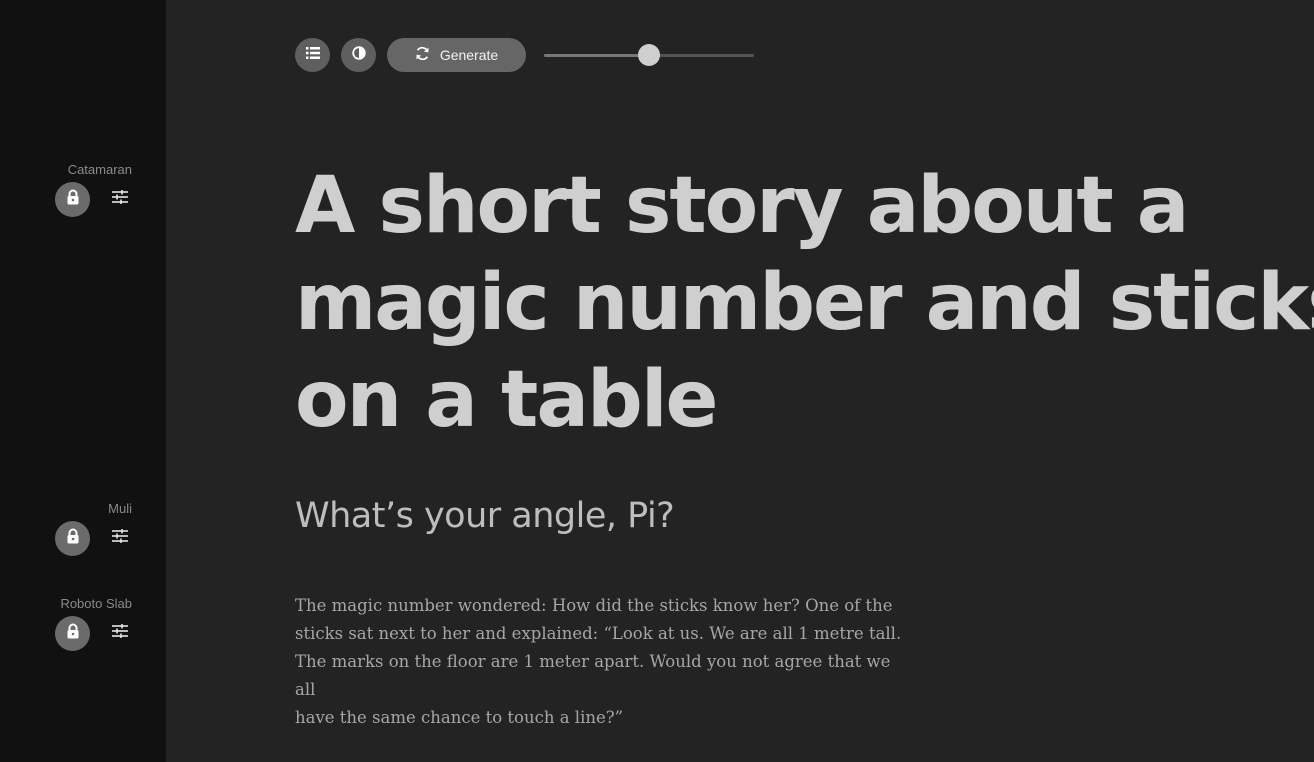 This screenshot has height=762, width=1314. I want to click on headline-line: magic number and sticks, so click(804, 303).